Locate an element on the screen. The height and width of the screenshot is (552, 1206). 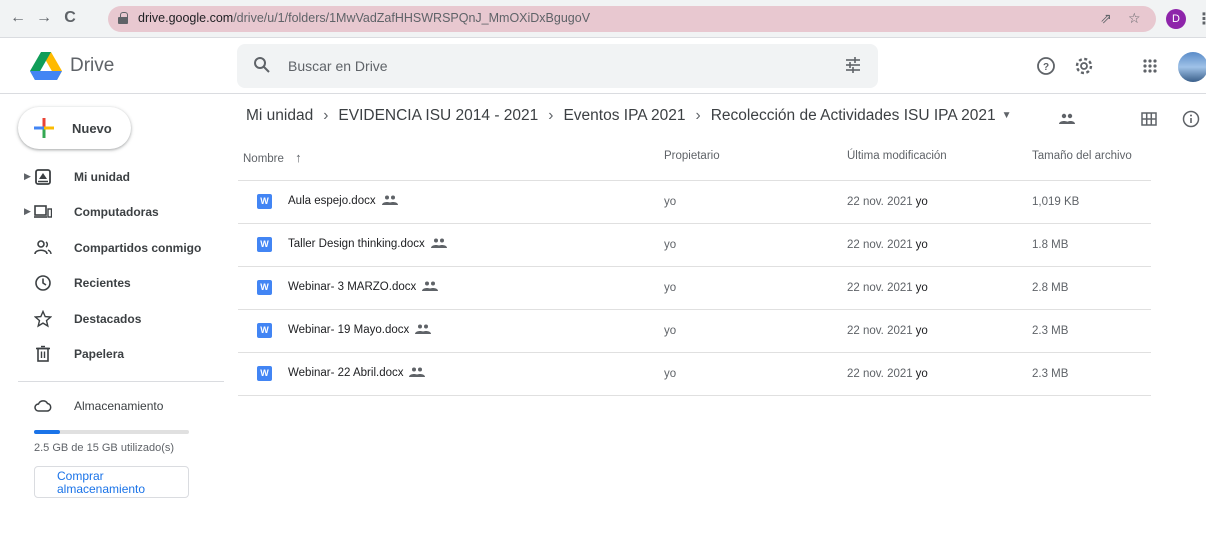
sidebar-item-recientes: Recientes is located at coordinates (112, 283).